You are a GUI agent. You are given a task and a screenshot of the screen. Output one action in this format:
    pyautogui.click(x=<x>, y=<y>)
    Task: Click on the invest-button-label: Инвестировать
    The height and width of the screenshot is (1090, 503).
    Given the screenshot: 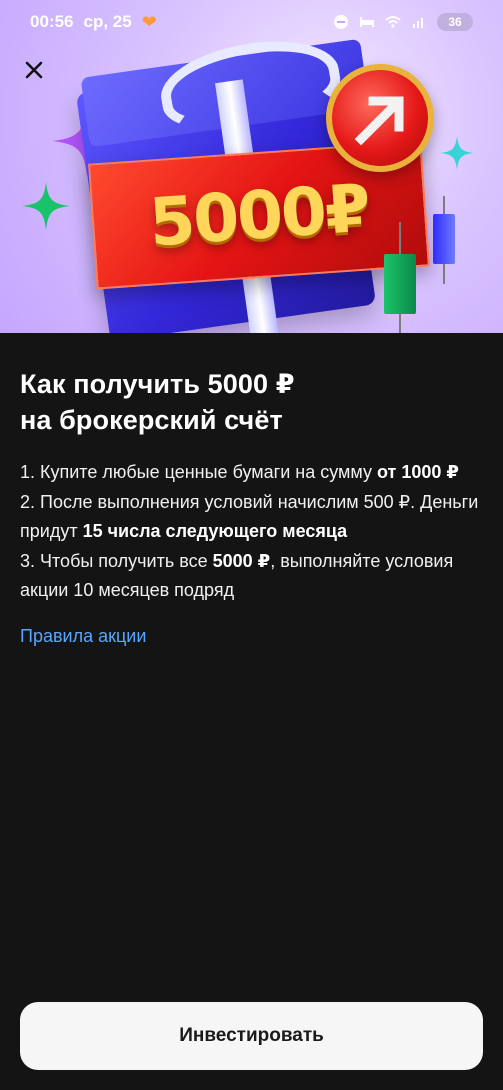 What is the action you would take?
    pyautogui.click(x=251, y=1035)
    